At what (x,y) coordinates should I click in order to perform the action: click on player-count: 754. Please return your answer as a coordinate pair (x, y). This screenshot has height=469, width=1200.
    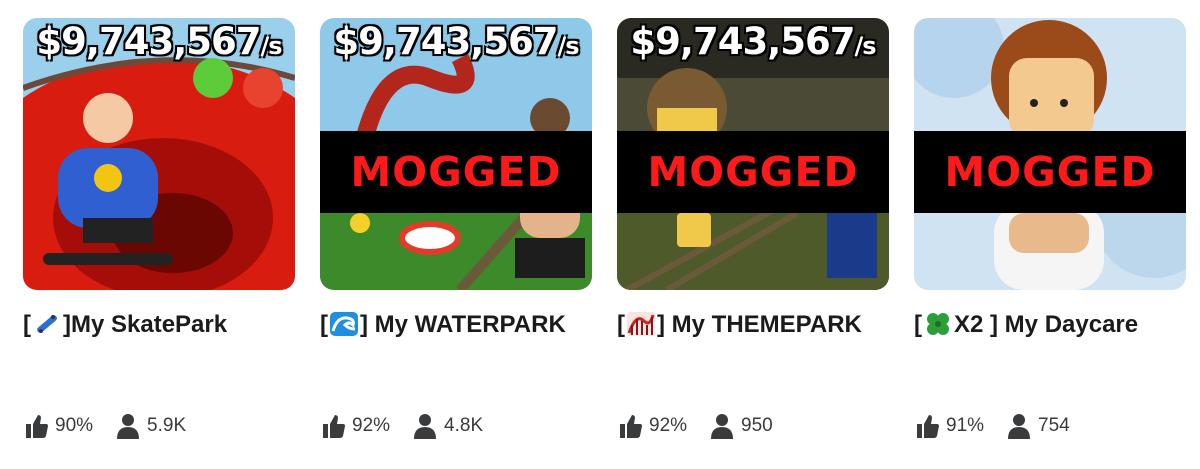
    Looking at the image, I should click on (1038, 426).